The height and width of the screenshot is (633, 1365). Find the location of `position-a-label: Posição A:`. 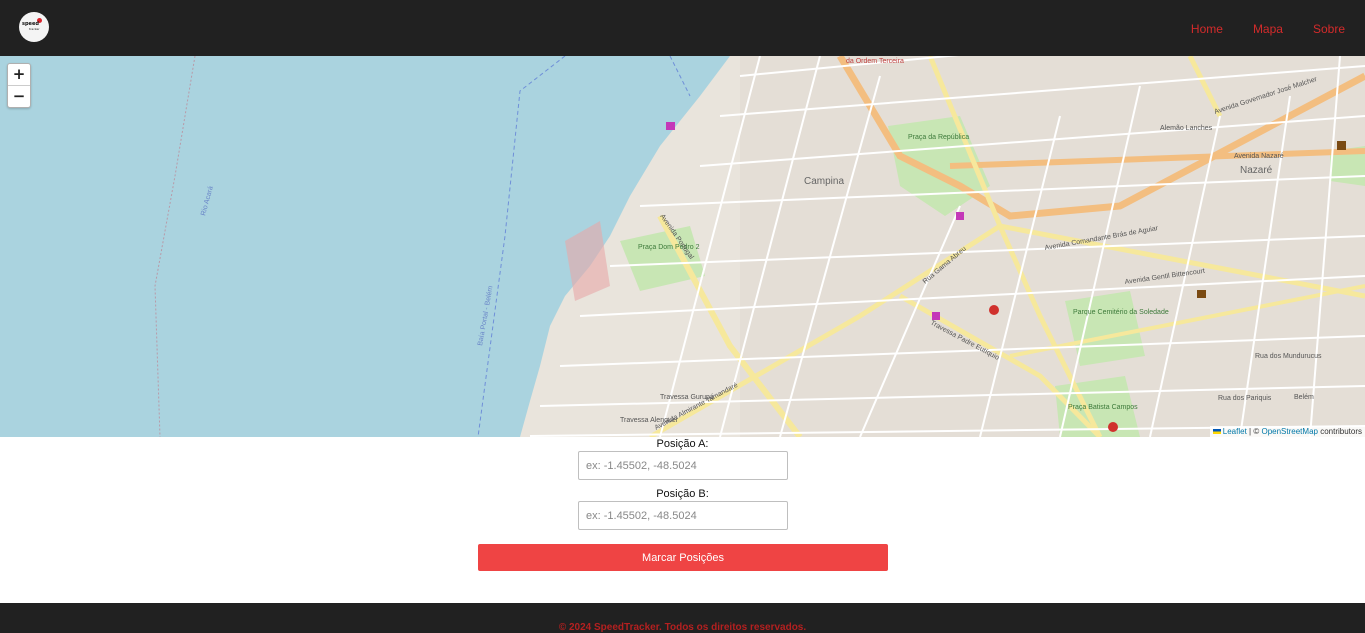

position-a-label: Posição A: is located at coordinates (682, 444).